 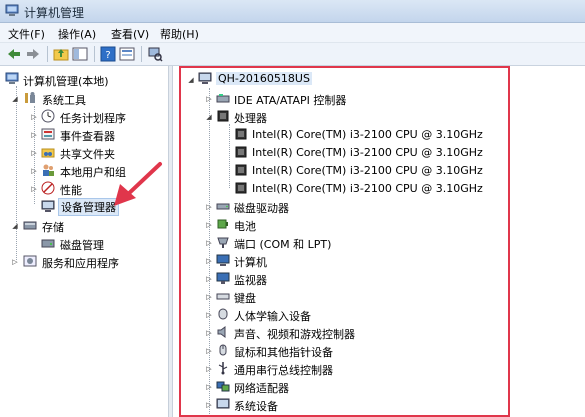 I want to click on disk-management-icon, so click(x=48, y=243).